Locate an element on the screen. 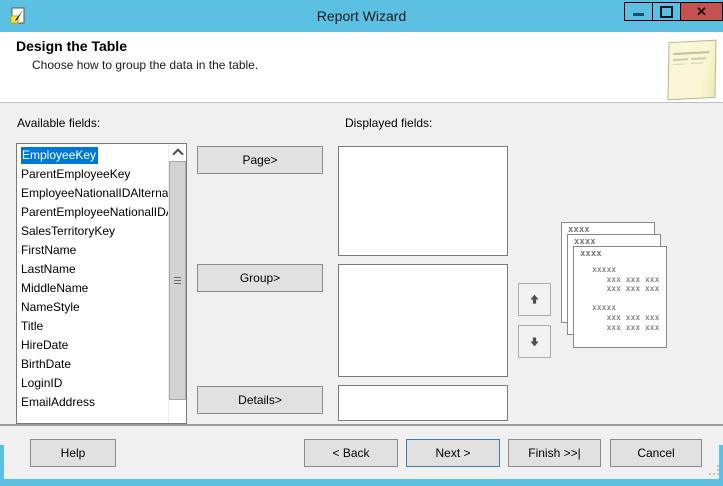 The height and width of the screenshot is (486, 723). report-document-icon is located at coordinates (692, 70).